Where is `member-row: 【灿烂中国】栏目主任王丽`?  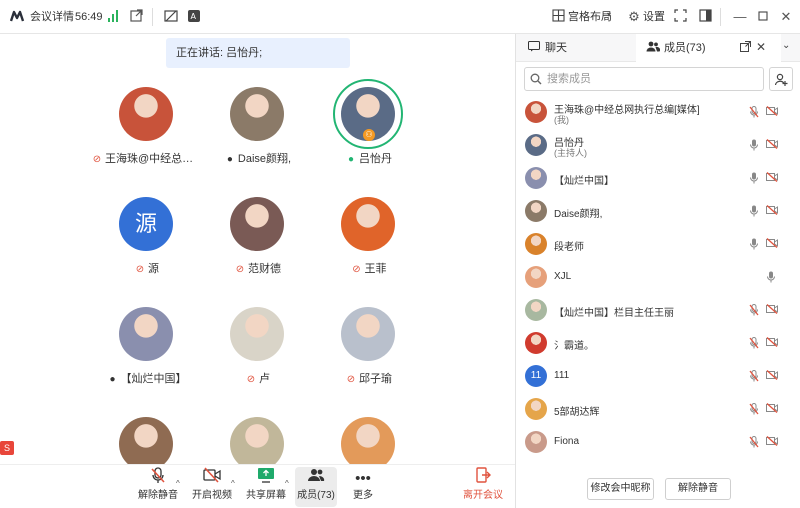
member-row: 【灿烂中国】栏目主任王丽 is located at coordinates (658, 310).